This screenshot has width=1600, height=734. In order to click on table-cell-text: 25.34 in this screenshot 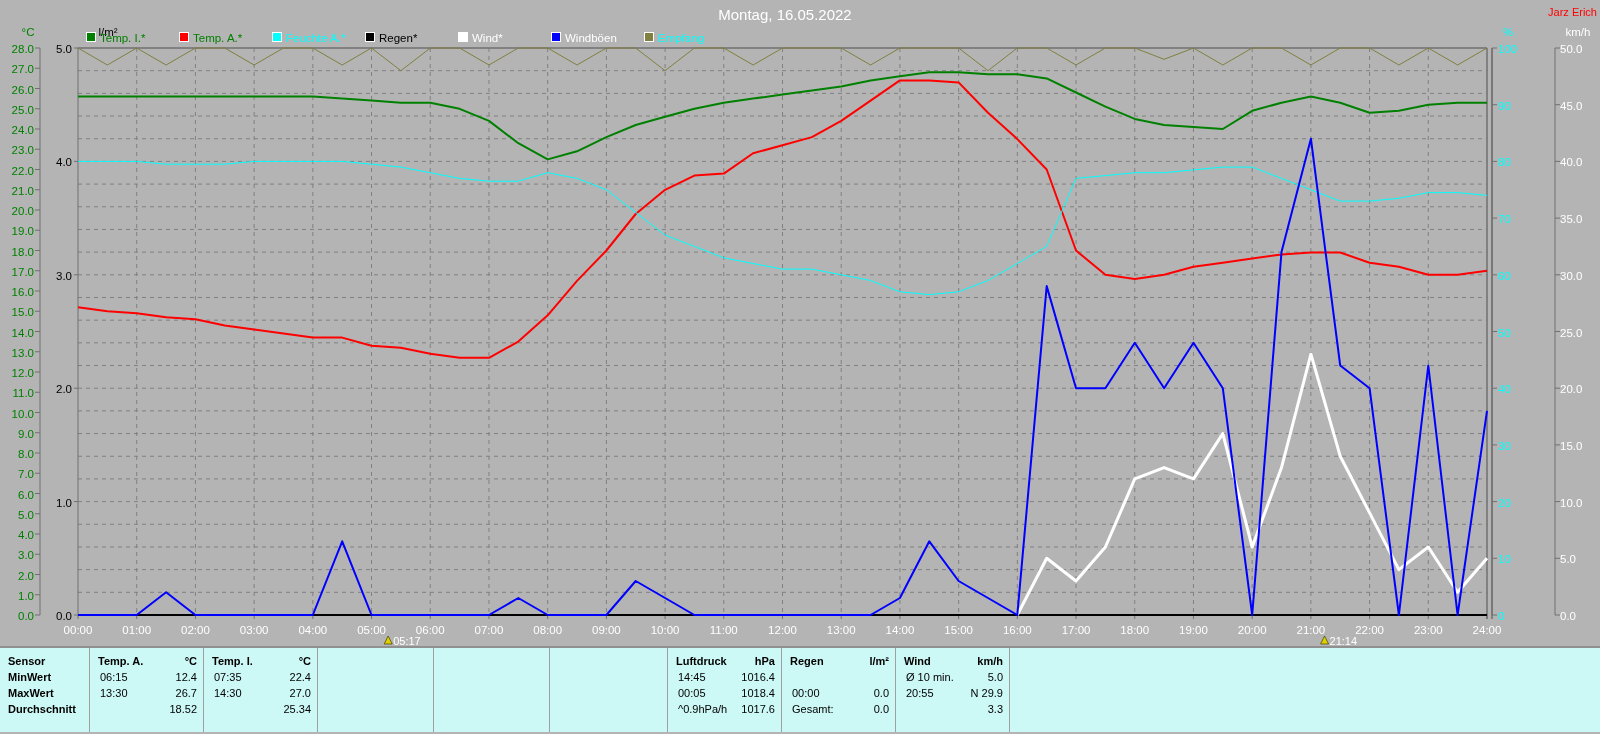, I will do `click(297, 709)`.